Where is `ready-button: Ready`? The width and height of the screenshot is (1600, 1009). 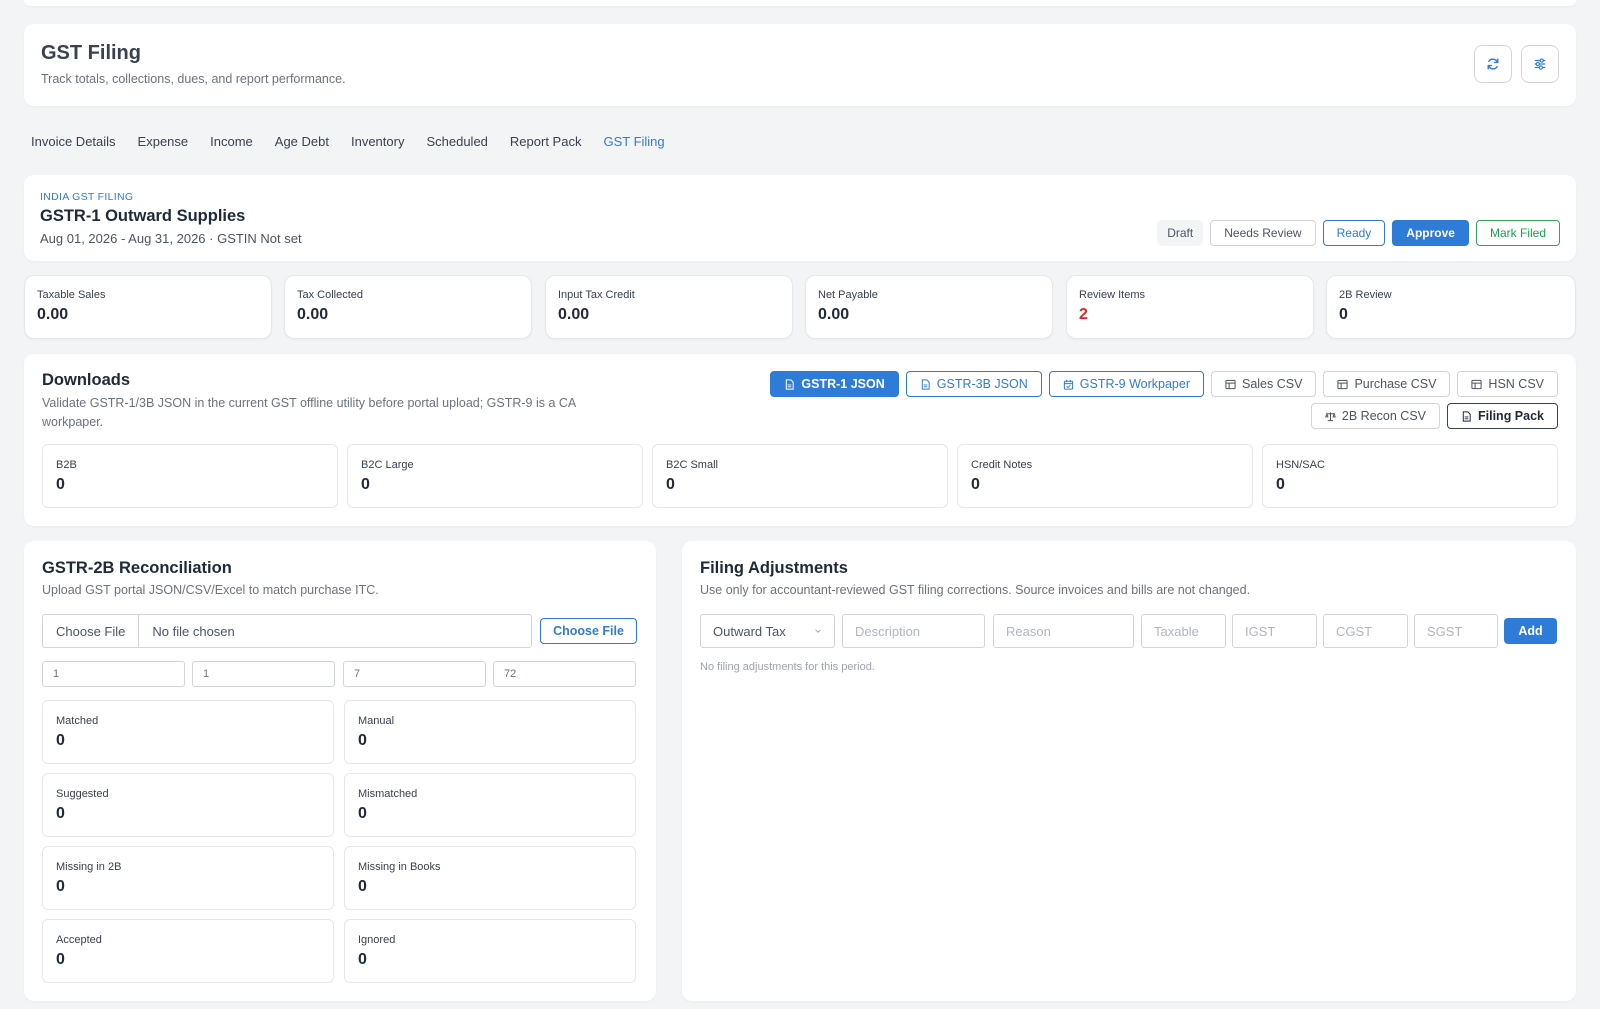
ready-button: Ready is located at coordinates (1354, 233).